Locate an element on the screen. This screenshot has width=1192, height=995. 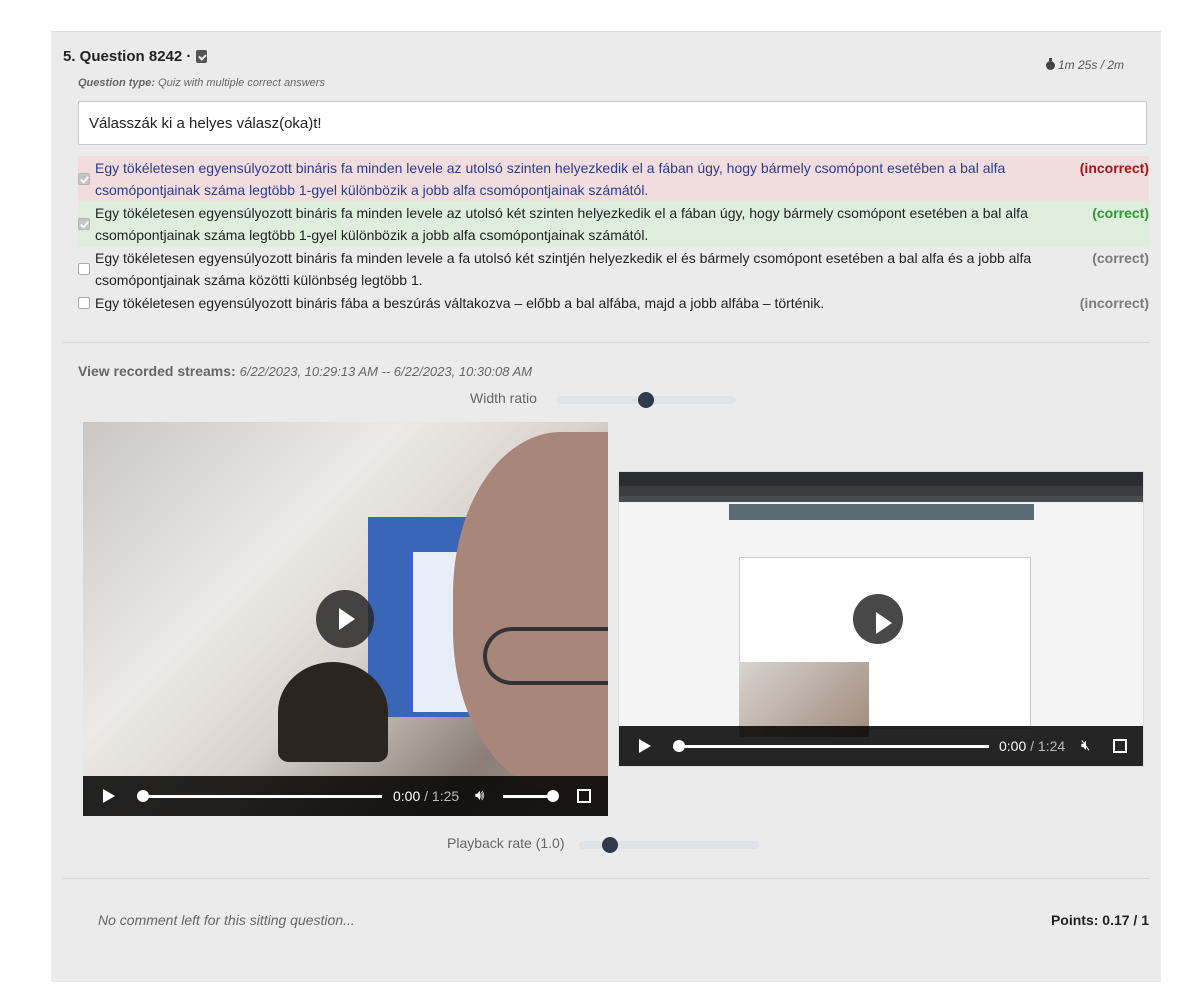
webcam-glasses is located at coordinates (545, 656).